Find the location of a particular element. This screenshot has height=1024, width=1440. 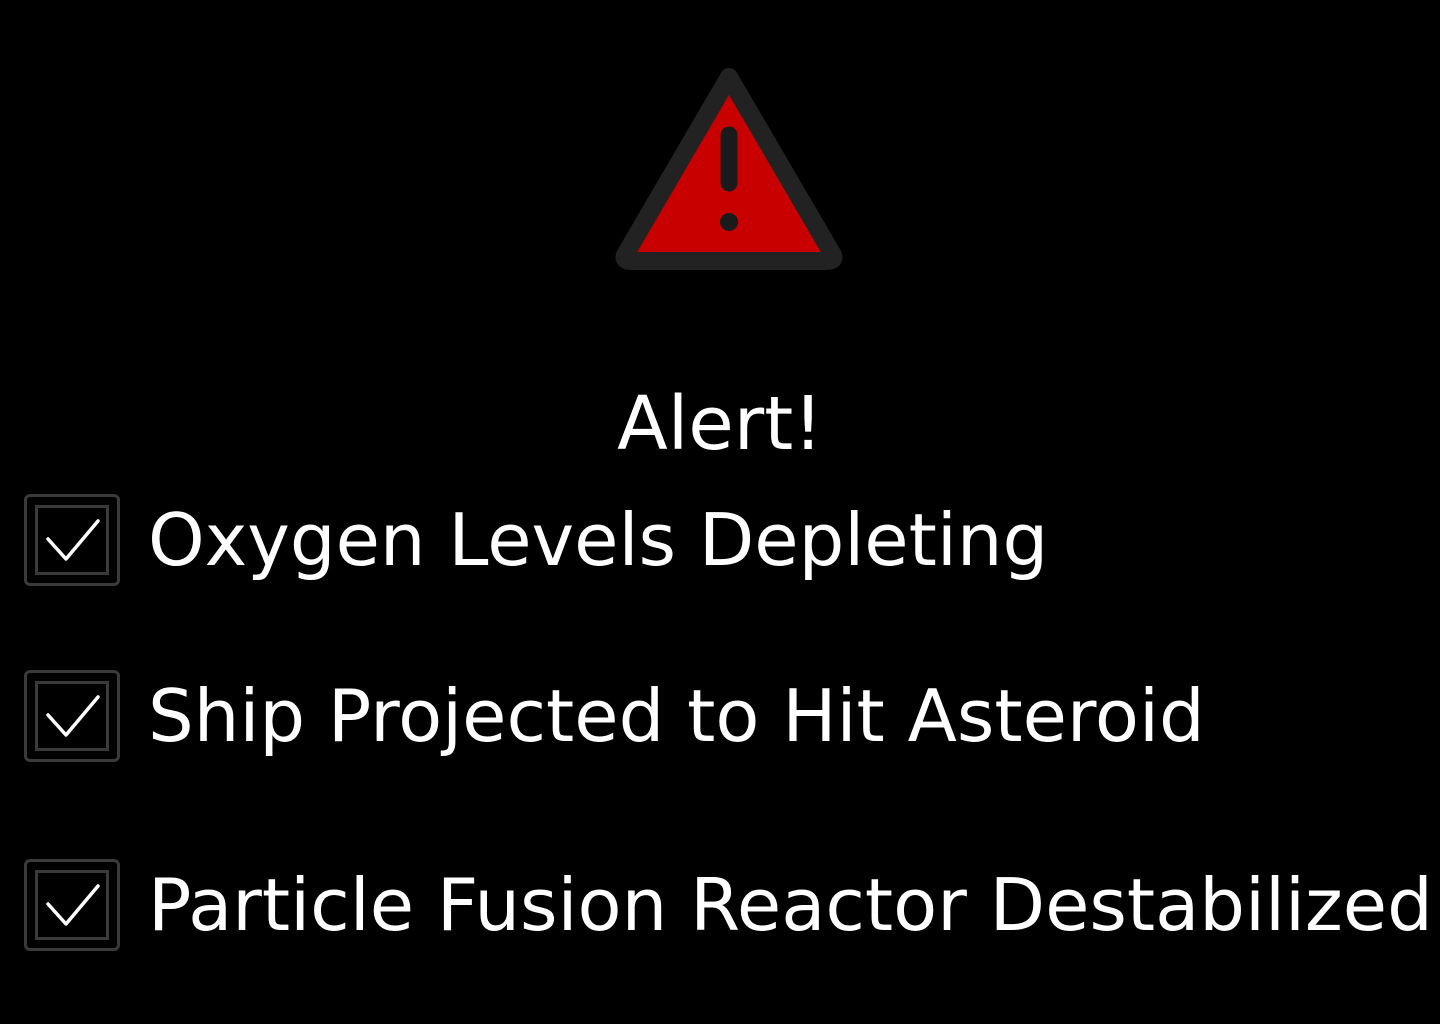

alert-item-asteroid: Ship Projected to Hit Asteroid is located at coordinates (614, 716).